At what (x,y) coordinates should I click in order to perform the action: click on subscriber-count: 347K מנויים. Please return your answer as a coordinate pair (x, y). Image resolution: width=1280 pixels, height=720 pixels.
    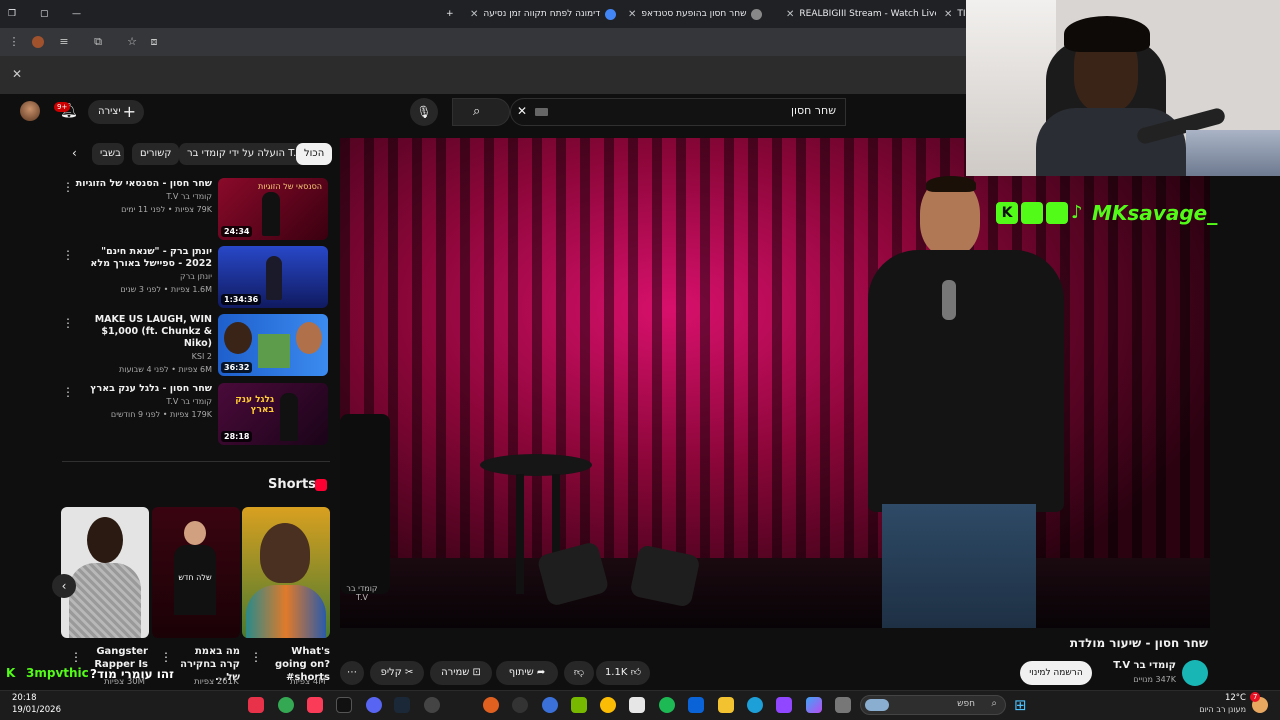
    Looking at the image, I should click on (1154, 679).